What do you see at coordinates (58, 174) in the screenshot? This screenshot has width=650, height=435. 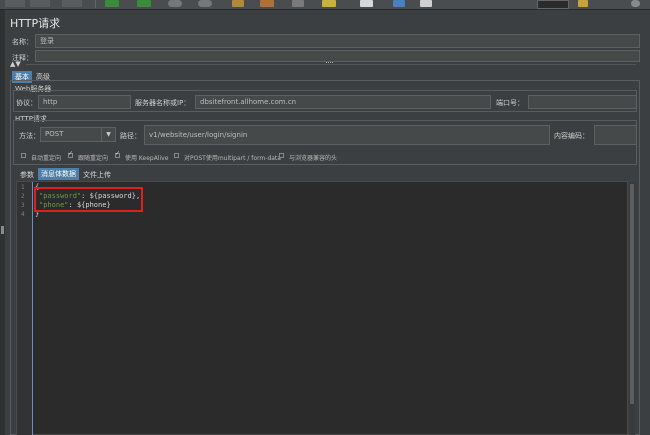 I see `tab-body-data: 消息体数据` at bounding box center [58, 174].